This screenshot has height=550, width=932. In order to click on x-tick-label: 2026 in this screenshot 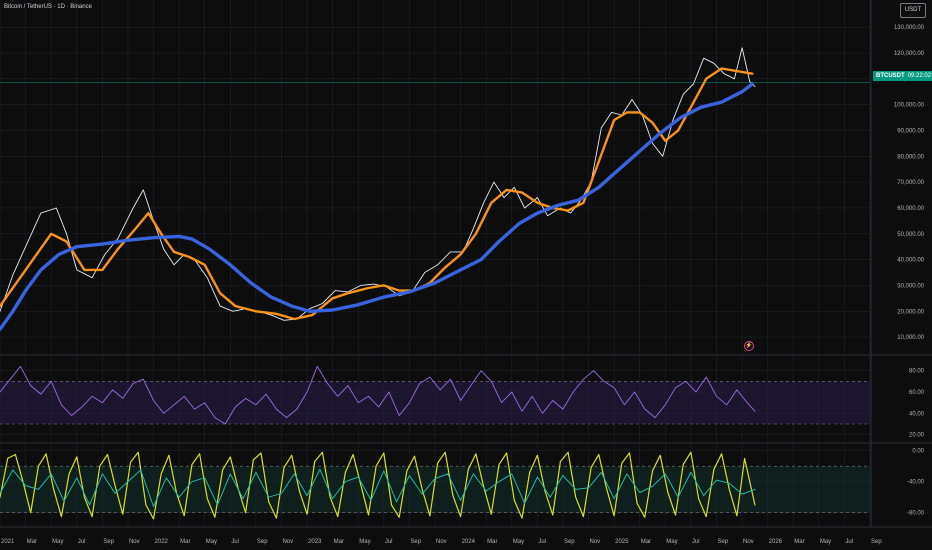, I will do `click(776, 542)`.